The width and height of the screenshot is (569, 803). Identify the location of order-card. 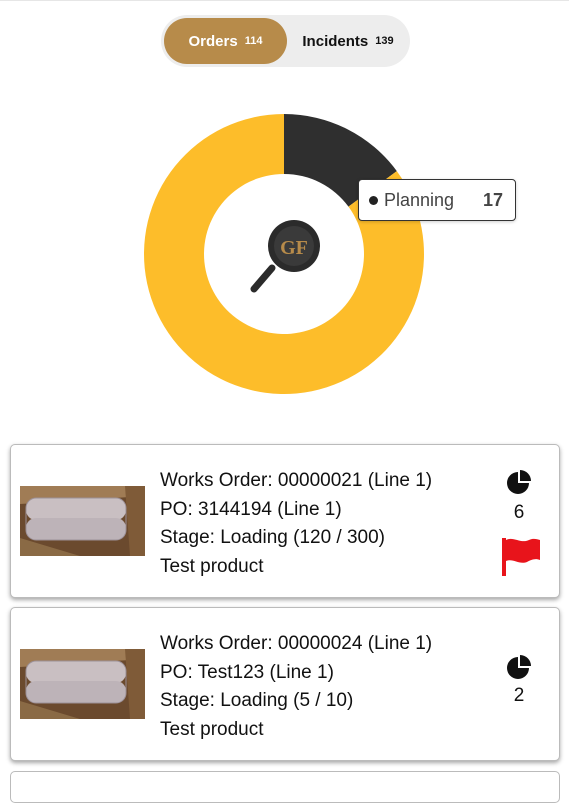
(285, 787).